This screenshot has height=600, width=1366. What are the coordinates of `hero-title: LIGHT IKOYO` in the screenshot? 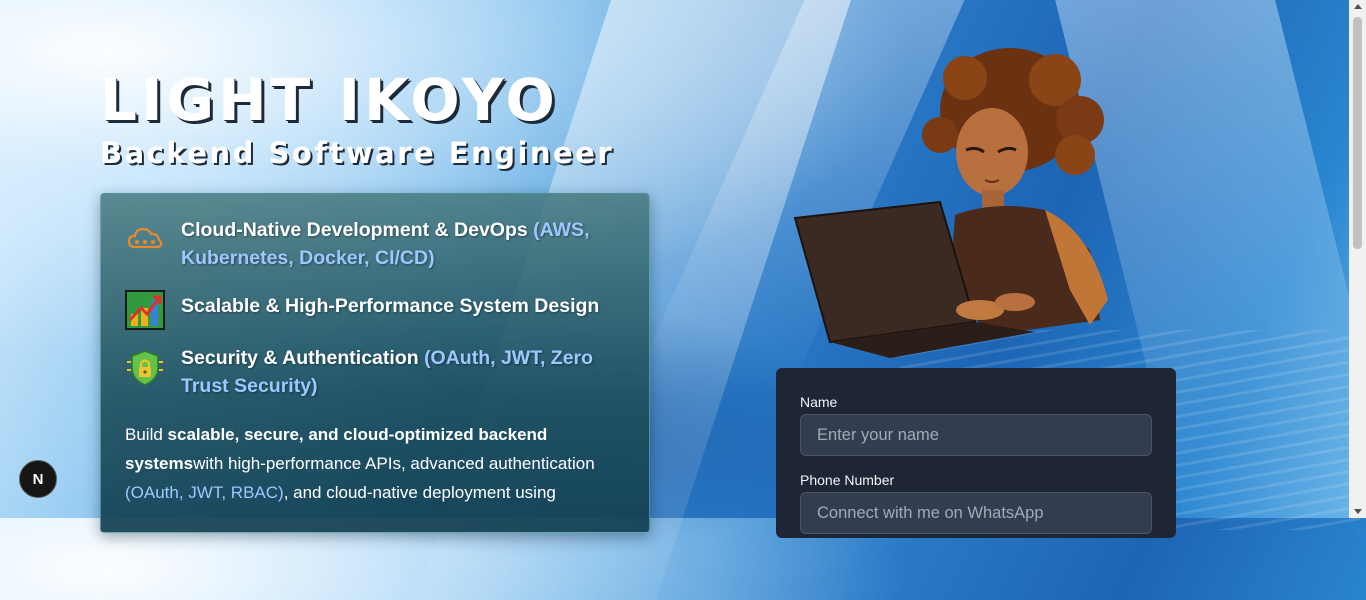 It's located at (329, 100).